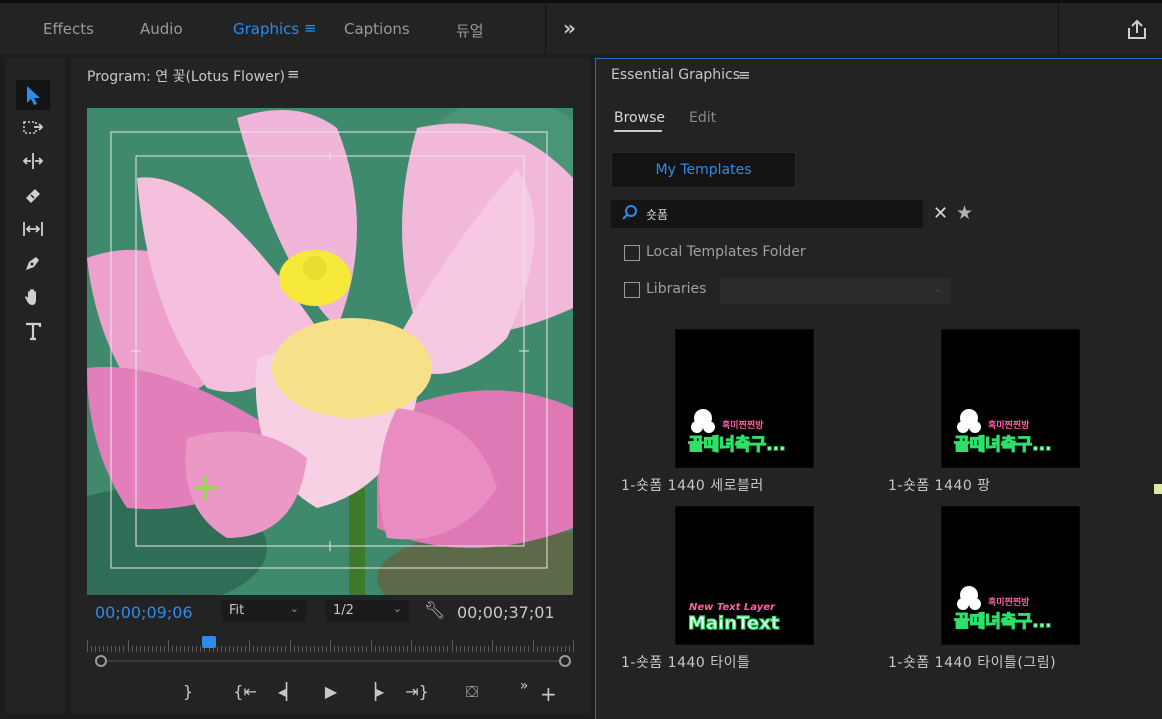 This screenshot has width=1162, height=719. I want to click on razor-tool, so click(33, 195).